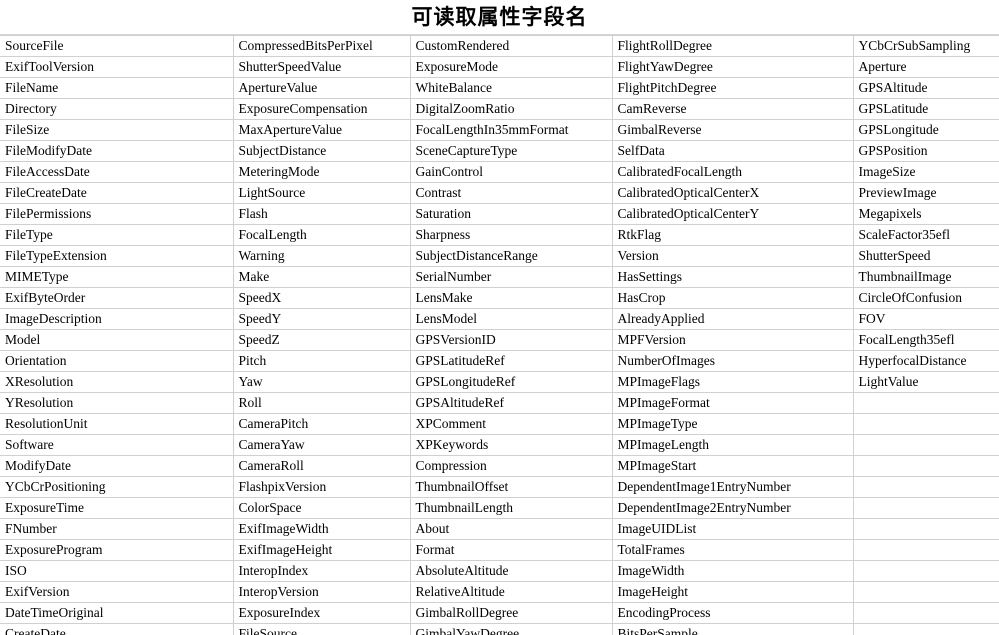 The height and width of the screenshot is (635, 999). What do you see at coordinates (925, 151) in the screenshot?
I see `table-cell: GPSPosition` at bounding box center [925, 151].